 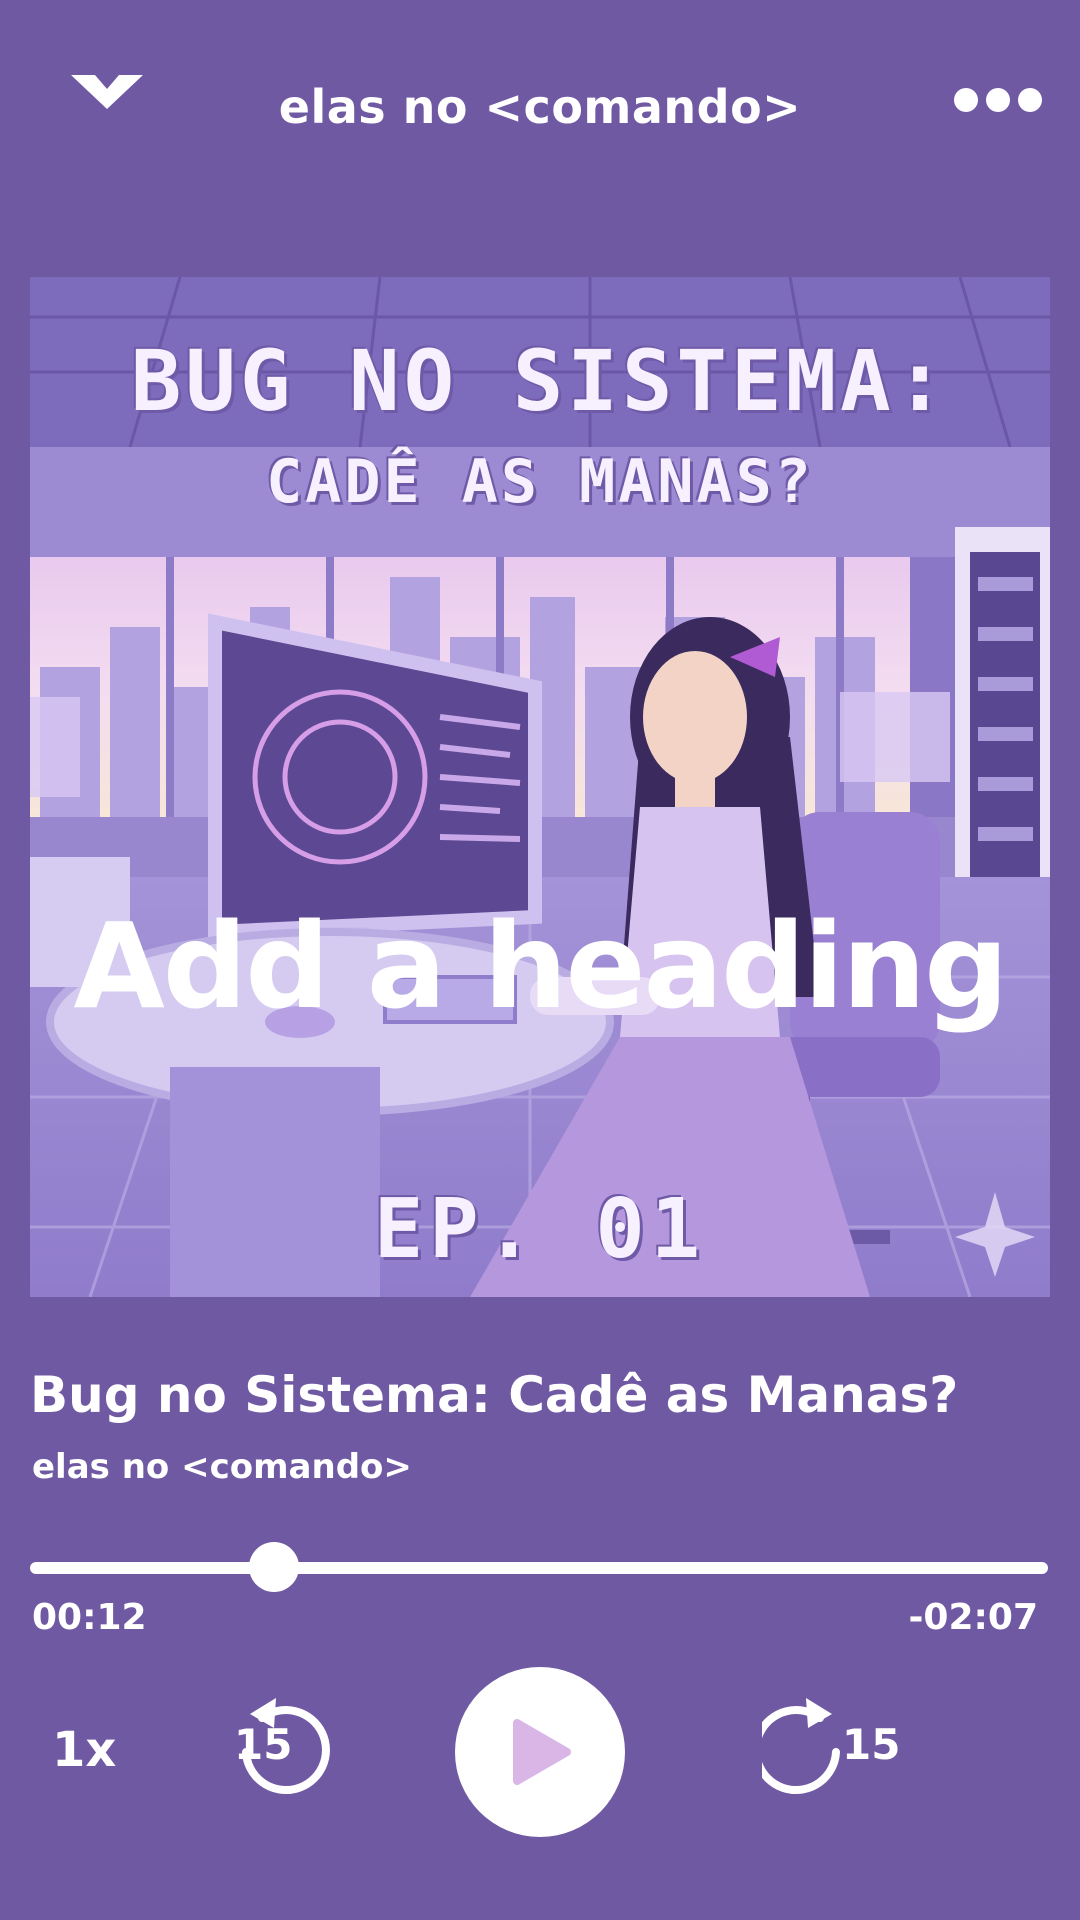 I want to click on cover-title-line-2: CADÊ AS MANAS?, so click(x=540, y=482).